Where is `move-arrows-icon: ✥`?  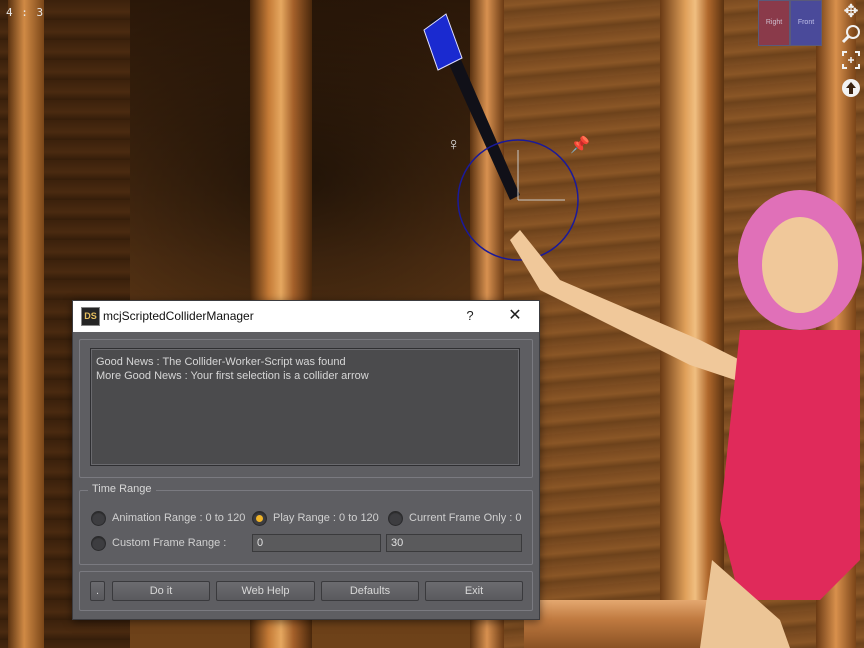 move-arrows-icon: ✥ is located at coordinates (851, 11).